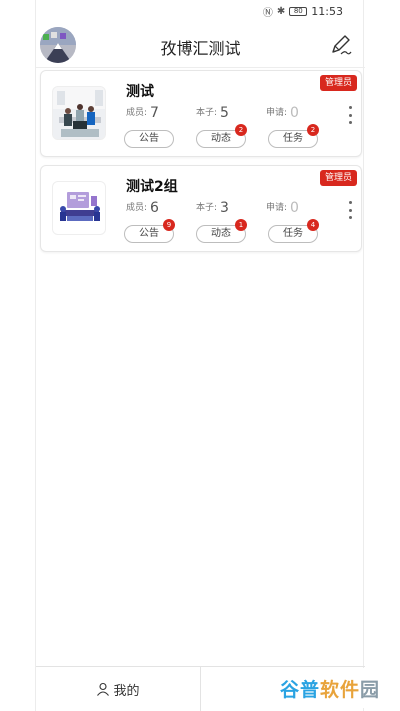  I want to click on activity-button: 动态 1, so click(221, 231).